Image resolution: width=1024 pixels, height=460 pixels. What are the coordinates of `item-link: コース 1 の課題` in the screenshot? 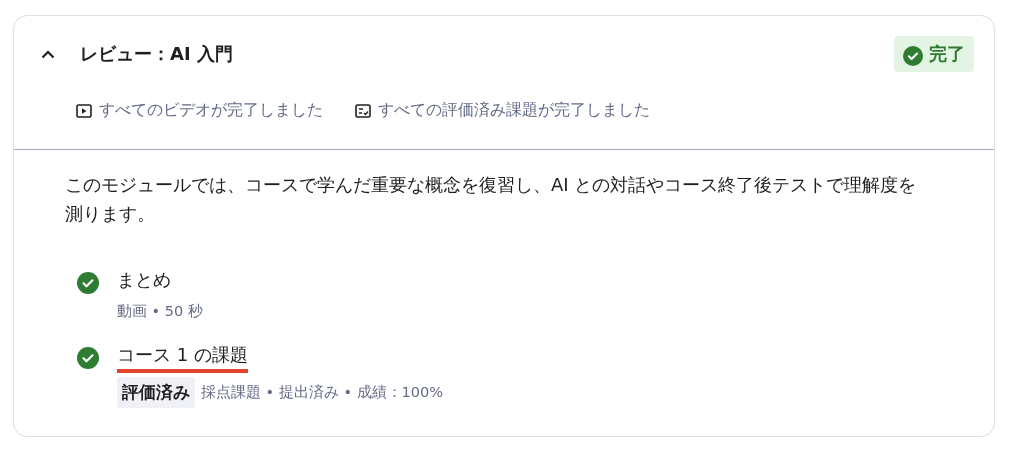 It's located at (182, 358).